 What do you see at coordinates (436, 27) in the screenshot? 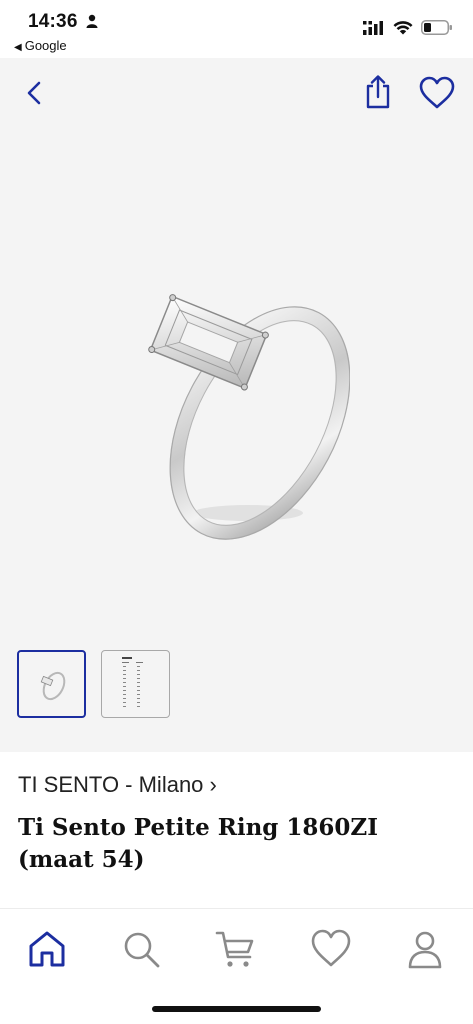
I see `battery-icon` at bounding box center [436, 27].